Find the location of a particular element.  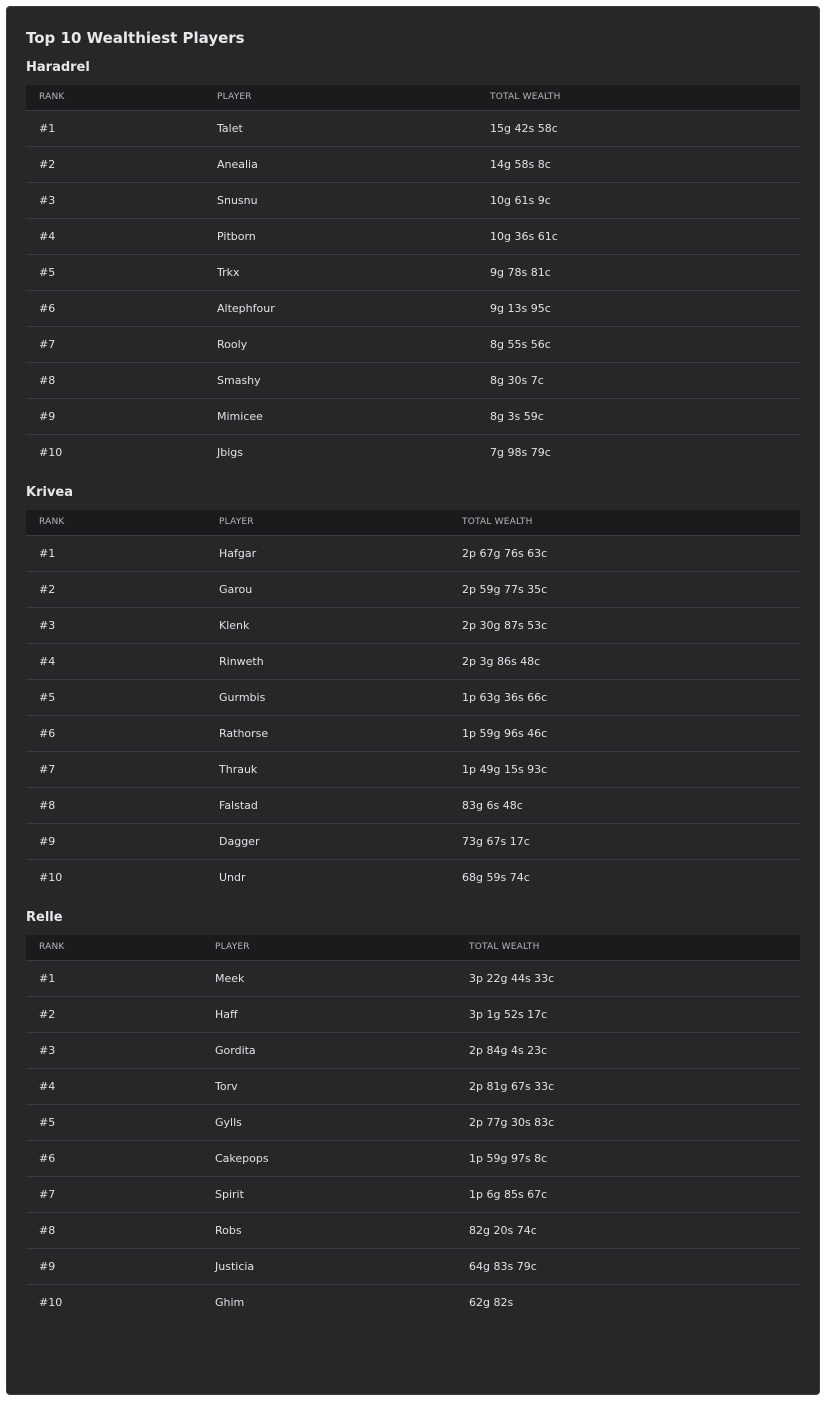

player-name-cell: Rathorse is located at coordinates (327, 733).